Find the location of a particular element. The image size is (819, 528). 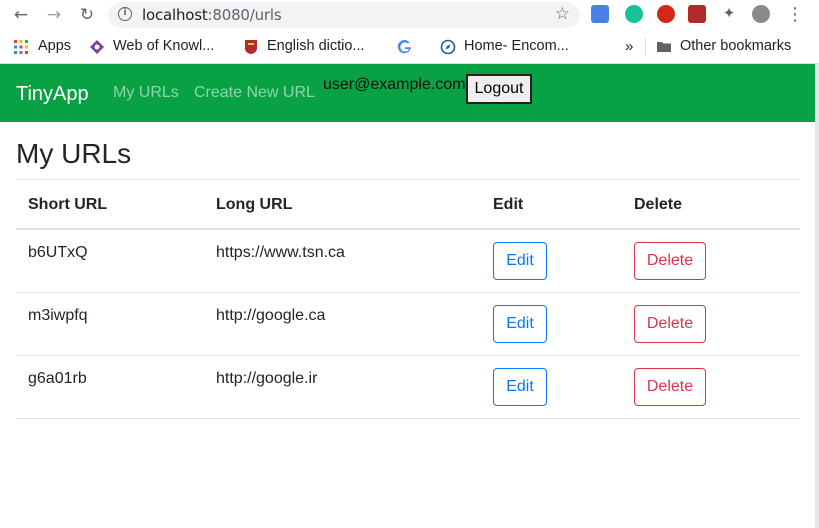

forward-arrow-icon: → is located at coordinates (54, 15).